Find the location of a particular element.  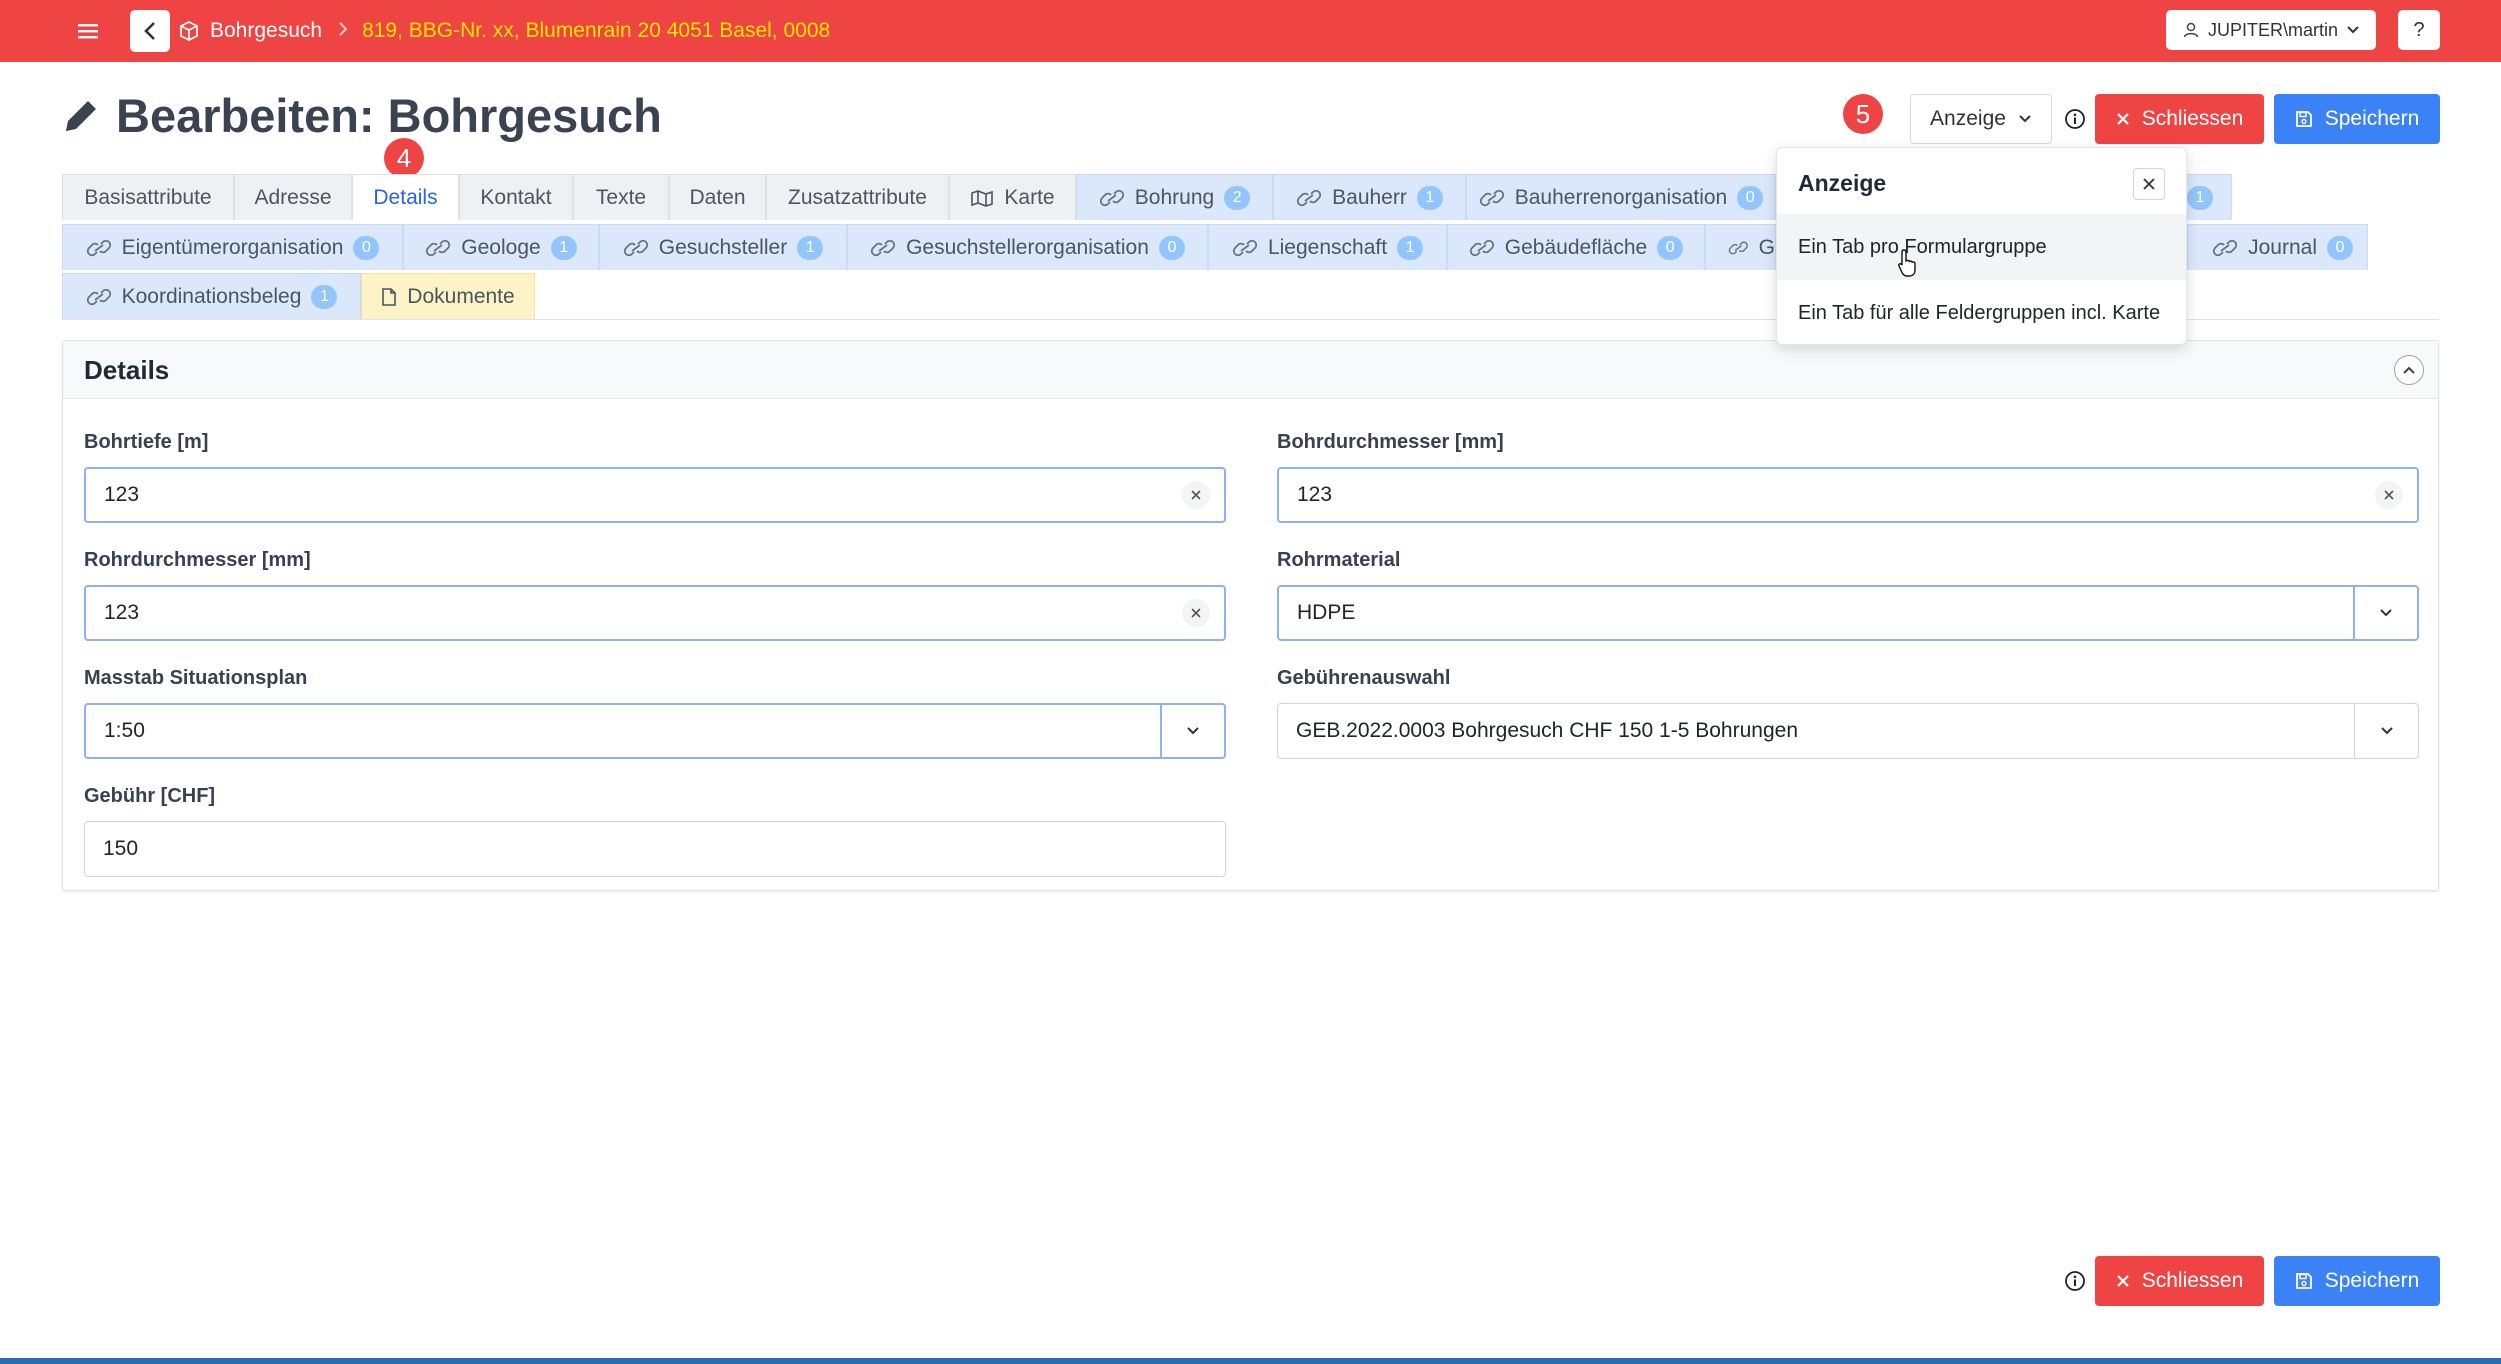

help-button: ? is located at coordinates (2419, 30).